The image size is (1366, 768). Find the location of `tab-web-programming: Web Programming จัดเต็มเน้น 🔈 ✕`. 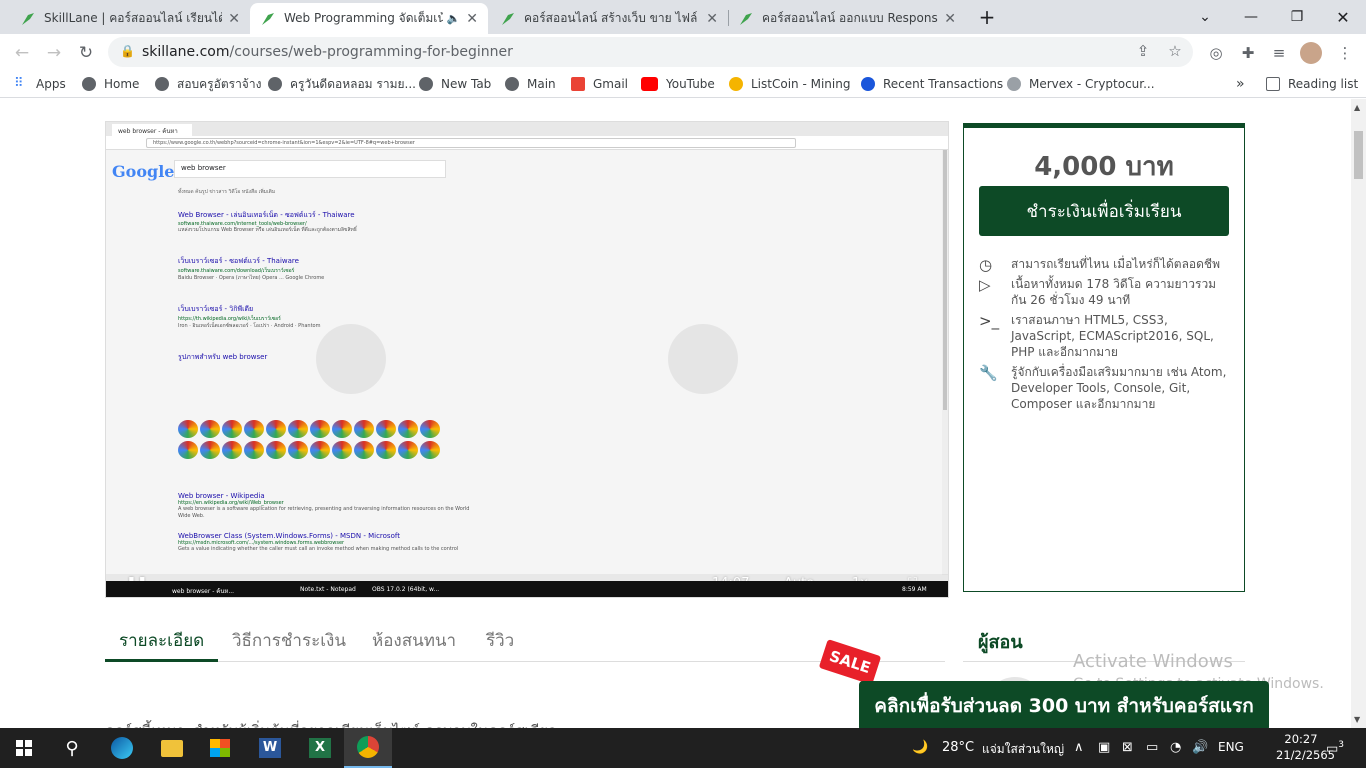

tab-web-programming: Web Programming จัดเต็มเน้น 🔈 ✕ is located at coordinates (369, 18).